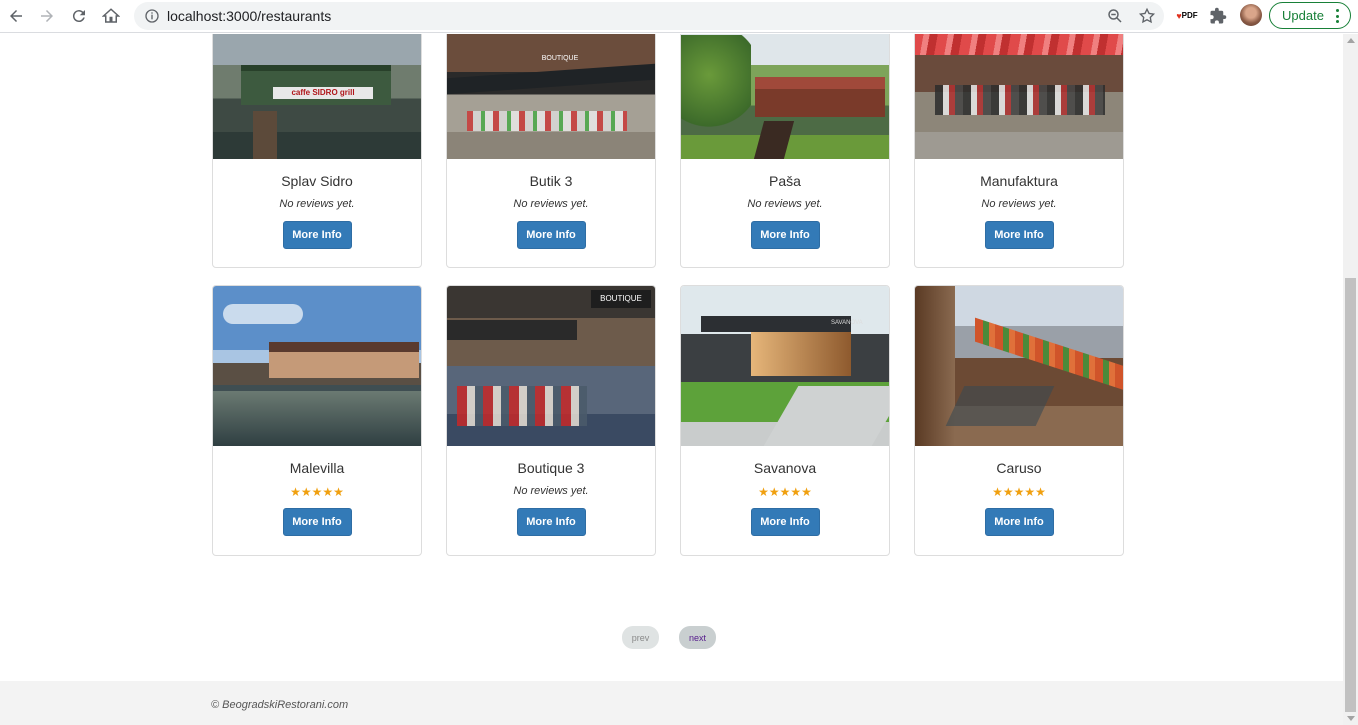 This screenshot has width=1358, height=725. I want to click on page-scrollbar, so click(1350, 379).